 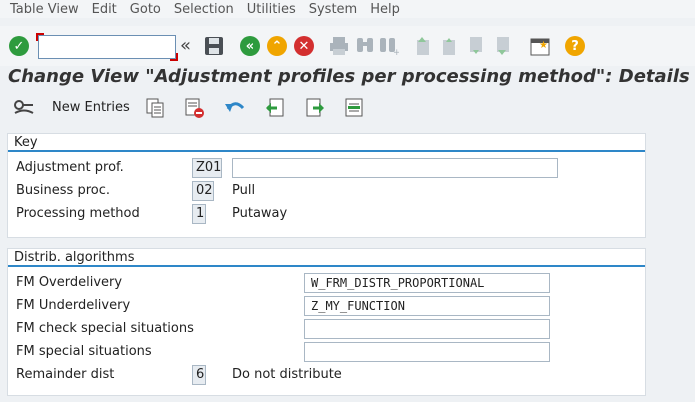 What do you see at coordinates (427, 352) in the screenshot?
I see `fm-special-field` at bounding box center [427, 352].